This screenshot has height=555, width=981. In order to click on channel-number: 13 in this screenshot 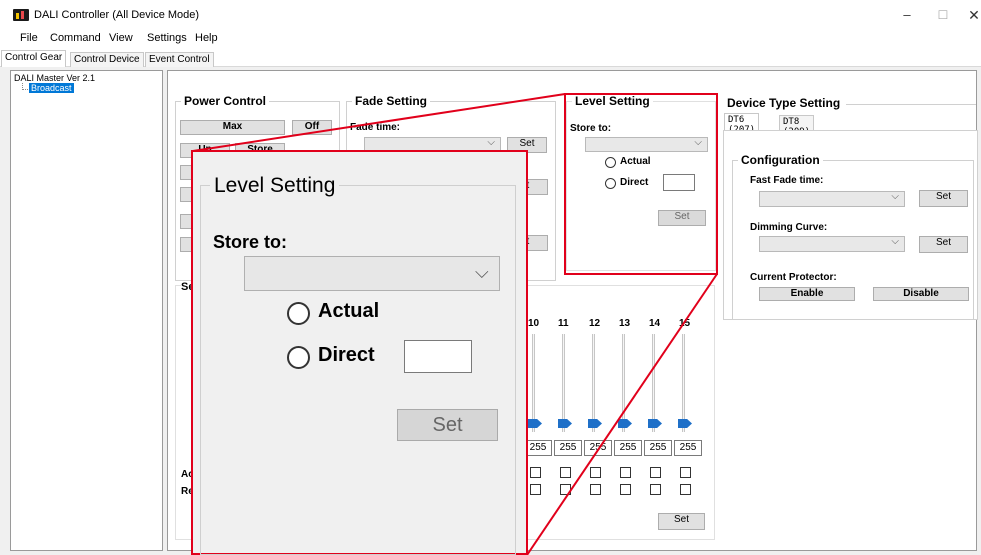, I will do `click(625, 323)`.